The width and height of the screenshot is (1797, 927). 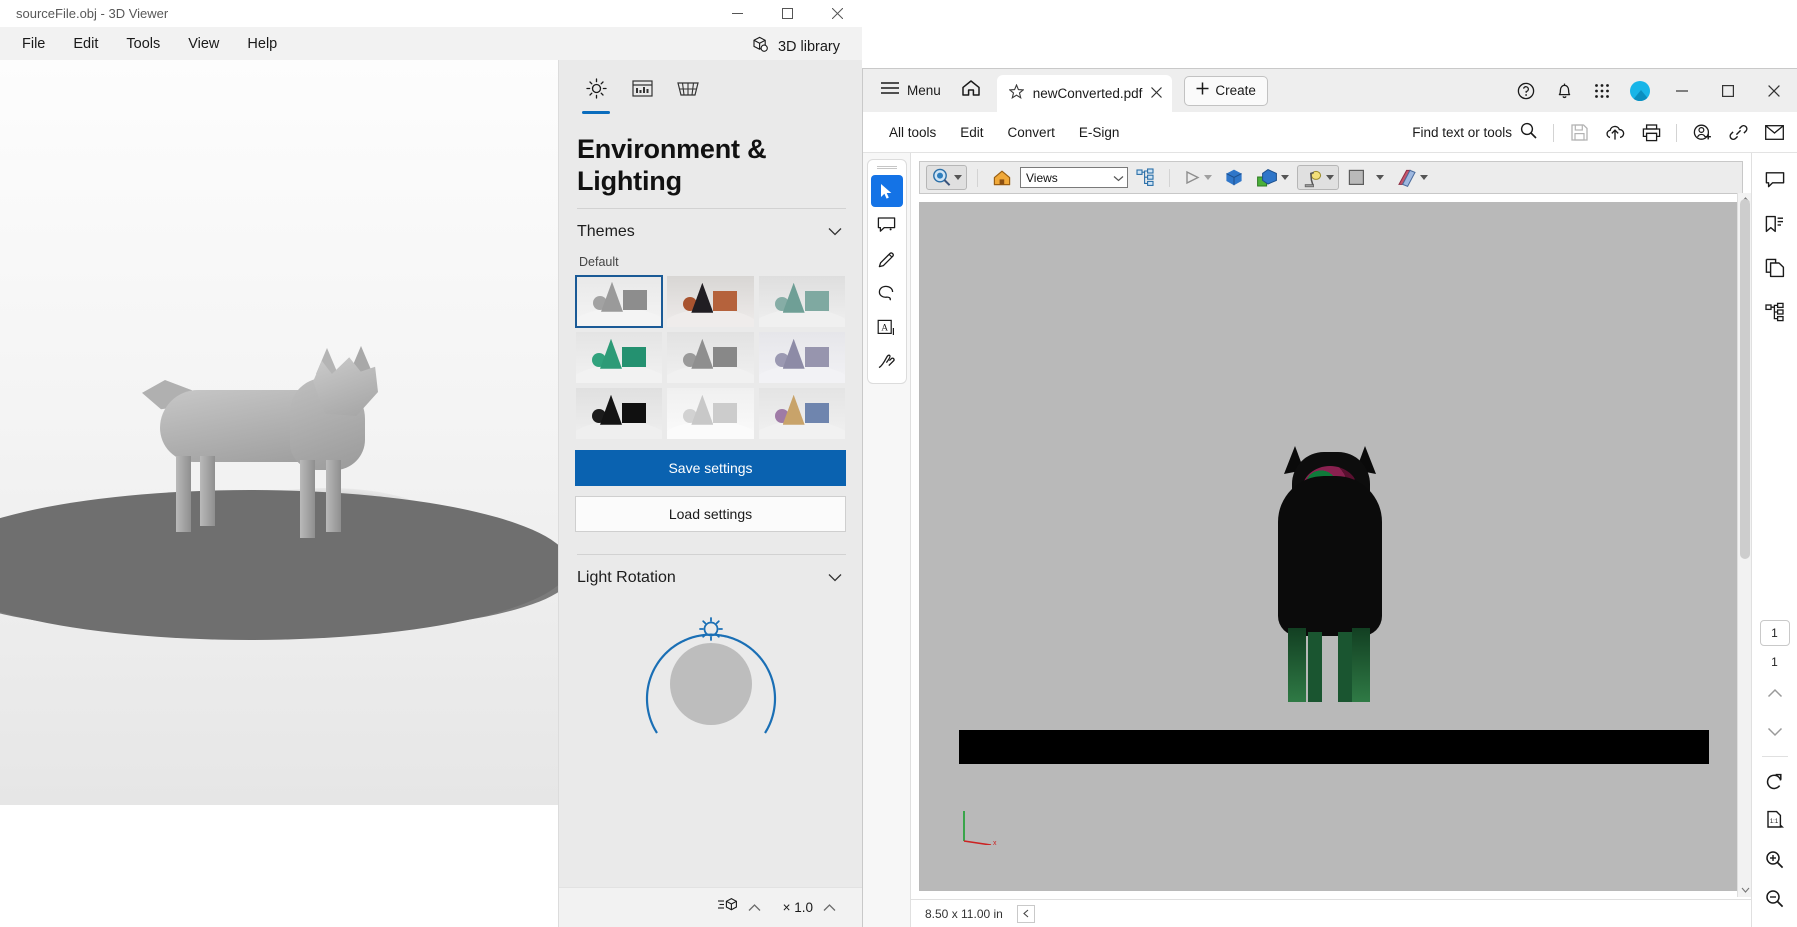 What do you see at coordinates (887, 327) in the screenshot?
I see `text-tool: A` at bounding box center [887, 327].